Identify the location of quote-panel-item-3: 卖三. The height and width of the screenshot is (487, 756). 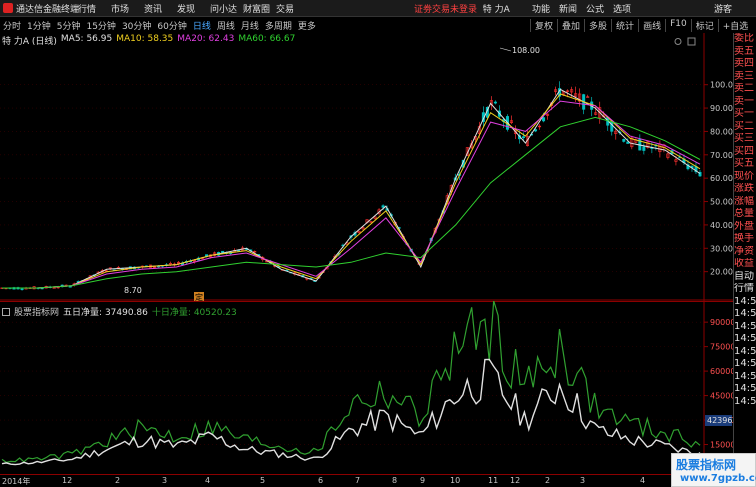
(744, 76).